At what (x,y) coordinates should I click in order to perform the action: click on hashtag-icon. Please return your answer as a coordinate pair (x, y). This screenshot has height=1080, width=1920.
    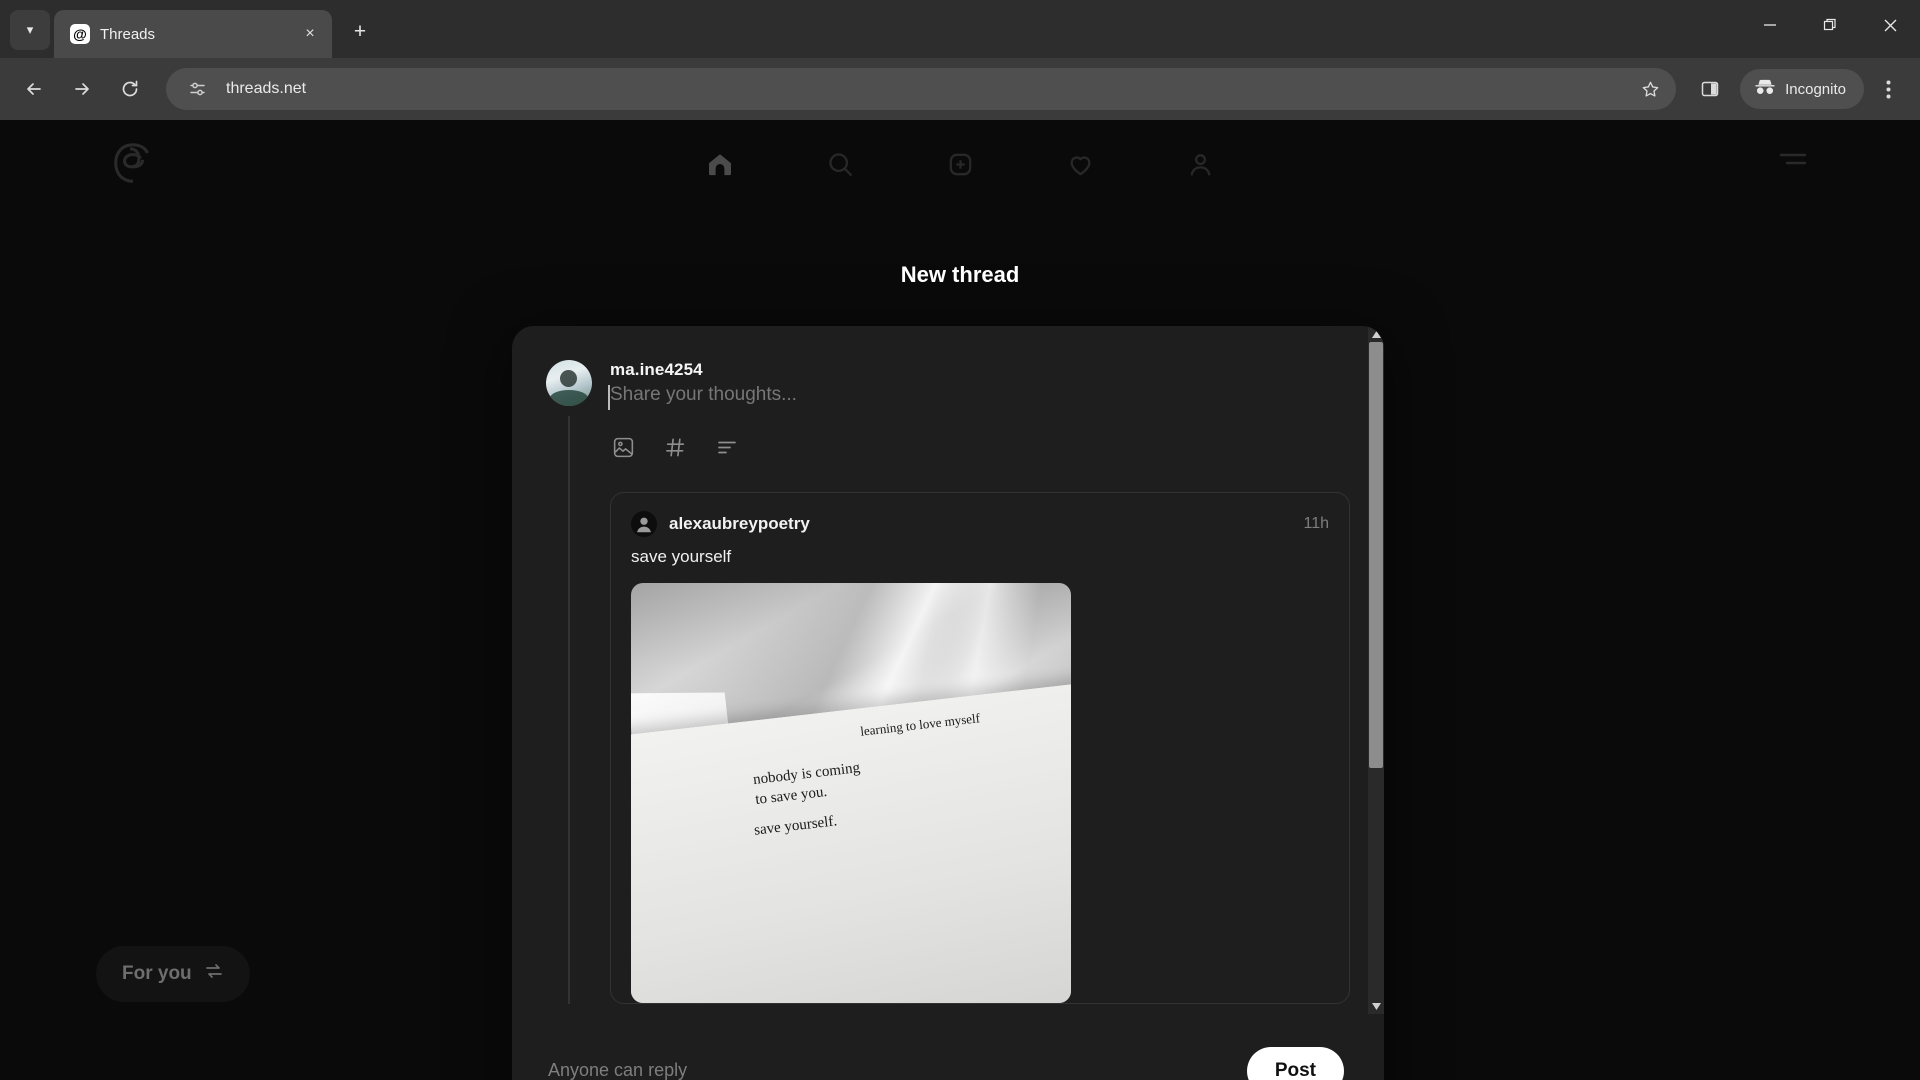
    Looking at the image, I should click on (675, 447).